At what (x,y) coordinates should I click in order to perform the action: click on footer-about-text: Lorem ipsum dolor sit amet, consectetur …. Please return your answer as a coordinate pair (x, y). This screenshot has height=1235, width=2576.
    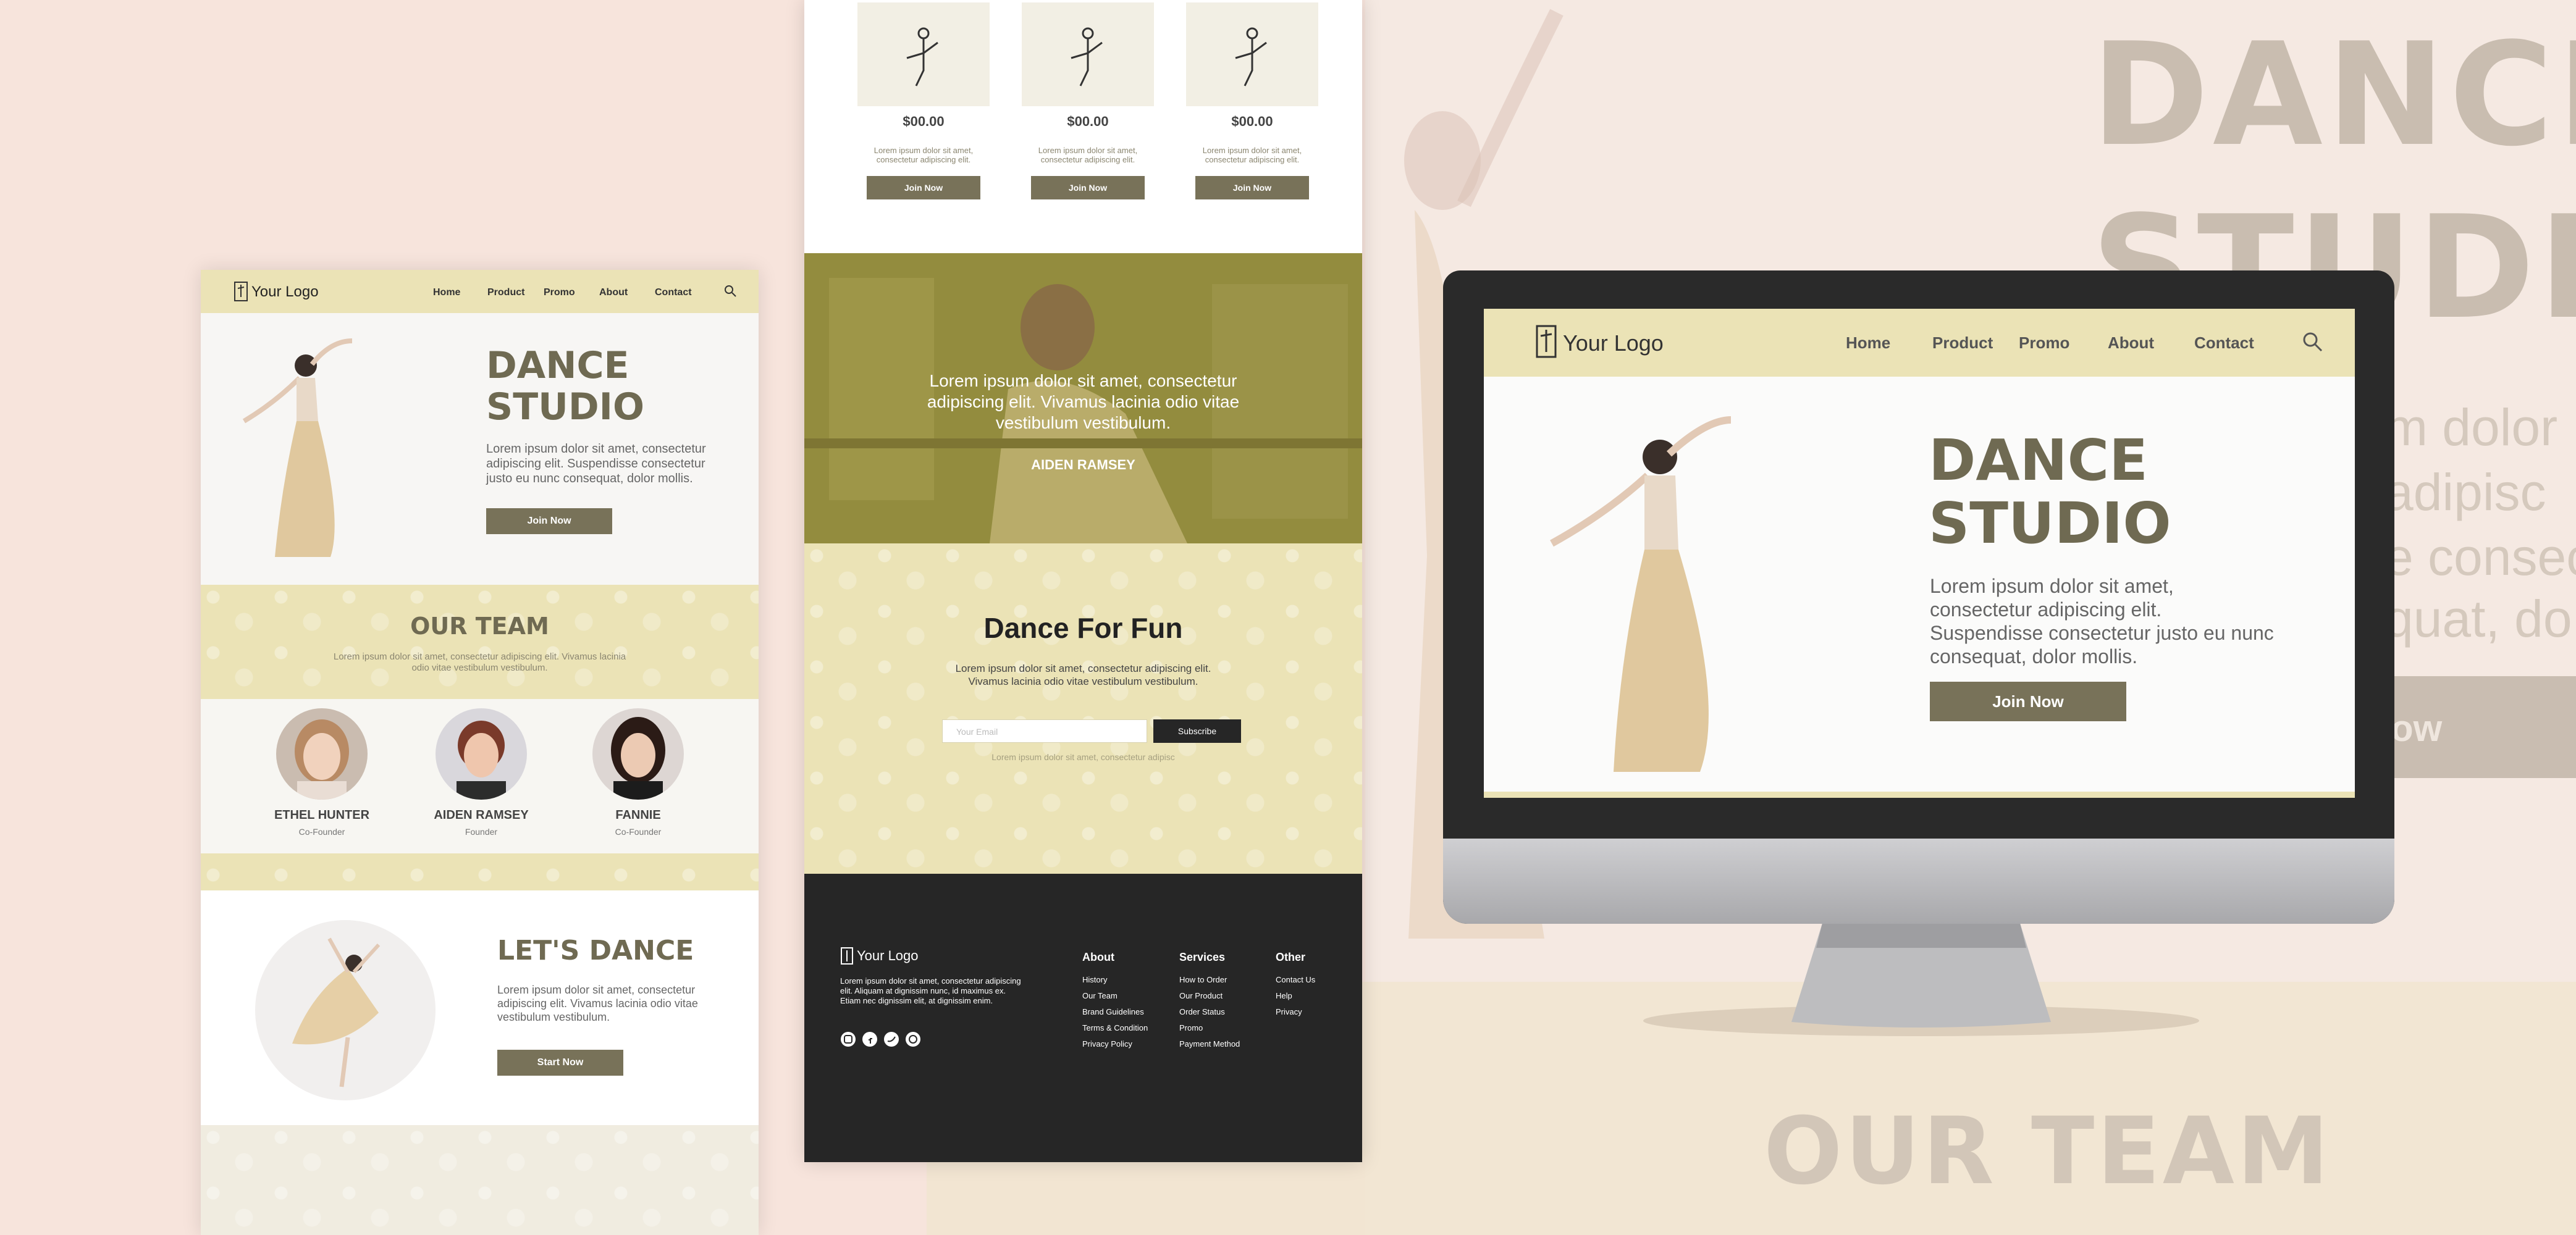
    Looking at the image, I should click on (930, 991).